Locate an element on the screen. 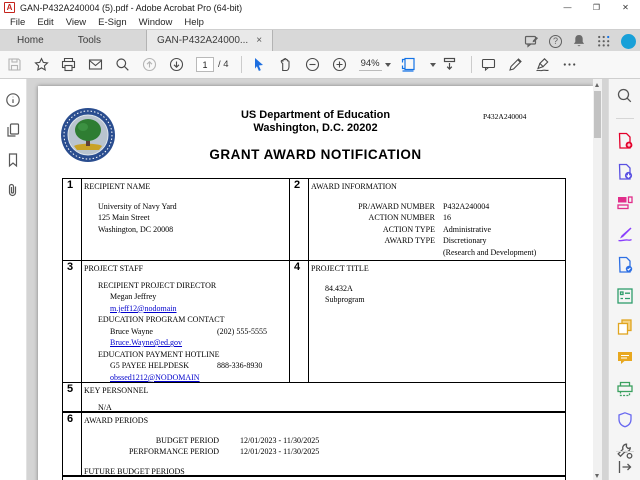  main-toolbar: 1 / 4 94% is located at coordinates (320, 65).